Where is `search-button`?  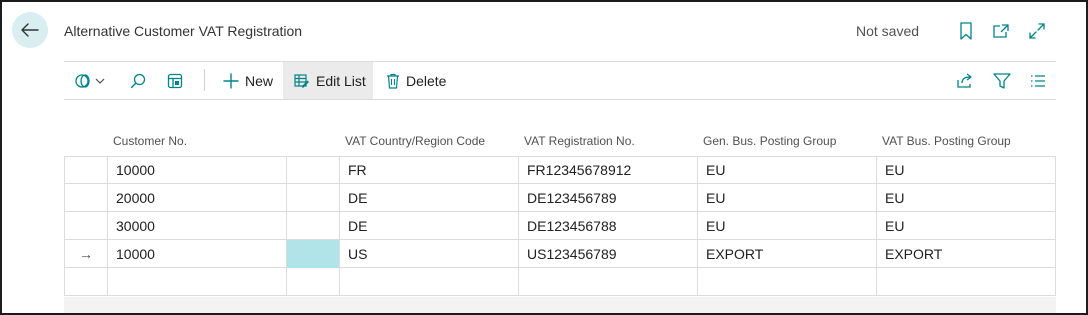
search-button is located at coordinates (138, 80).